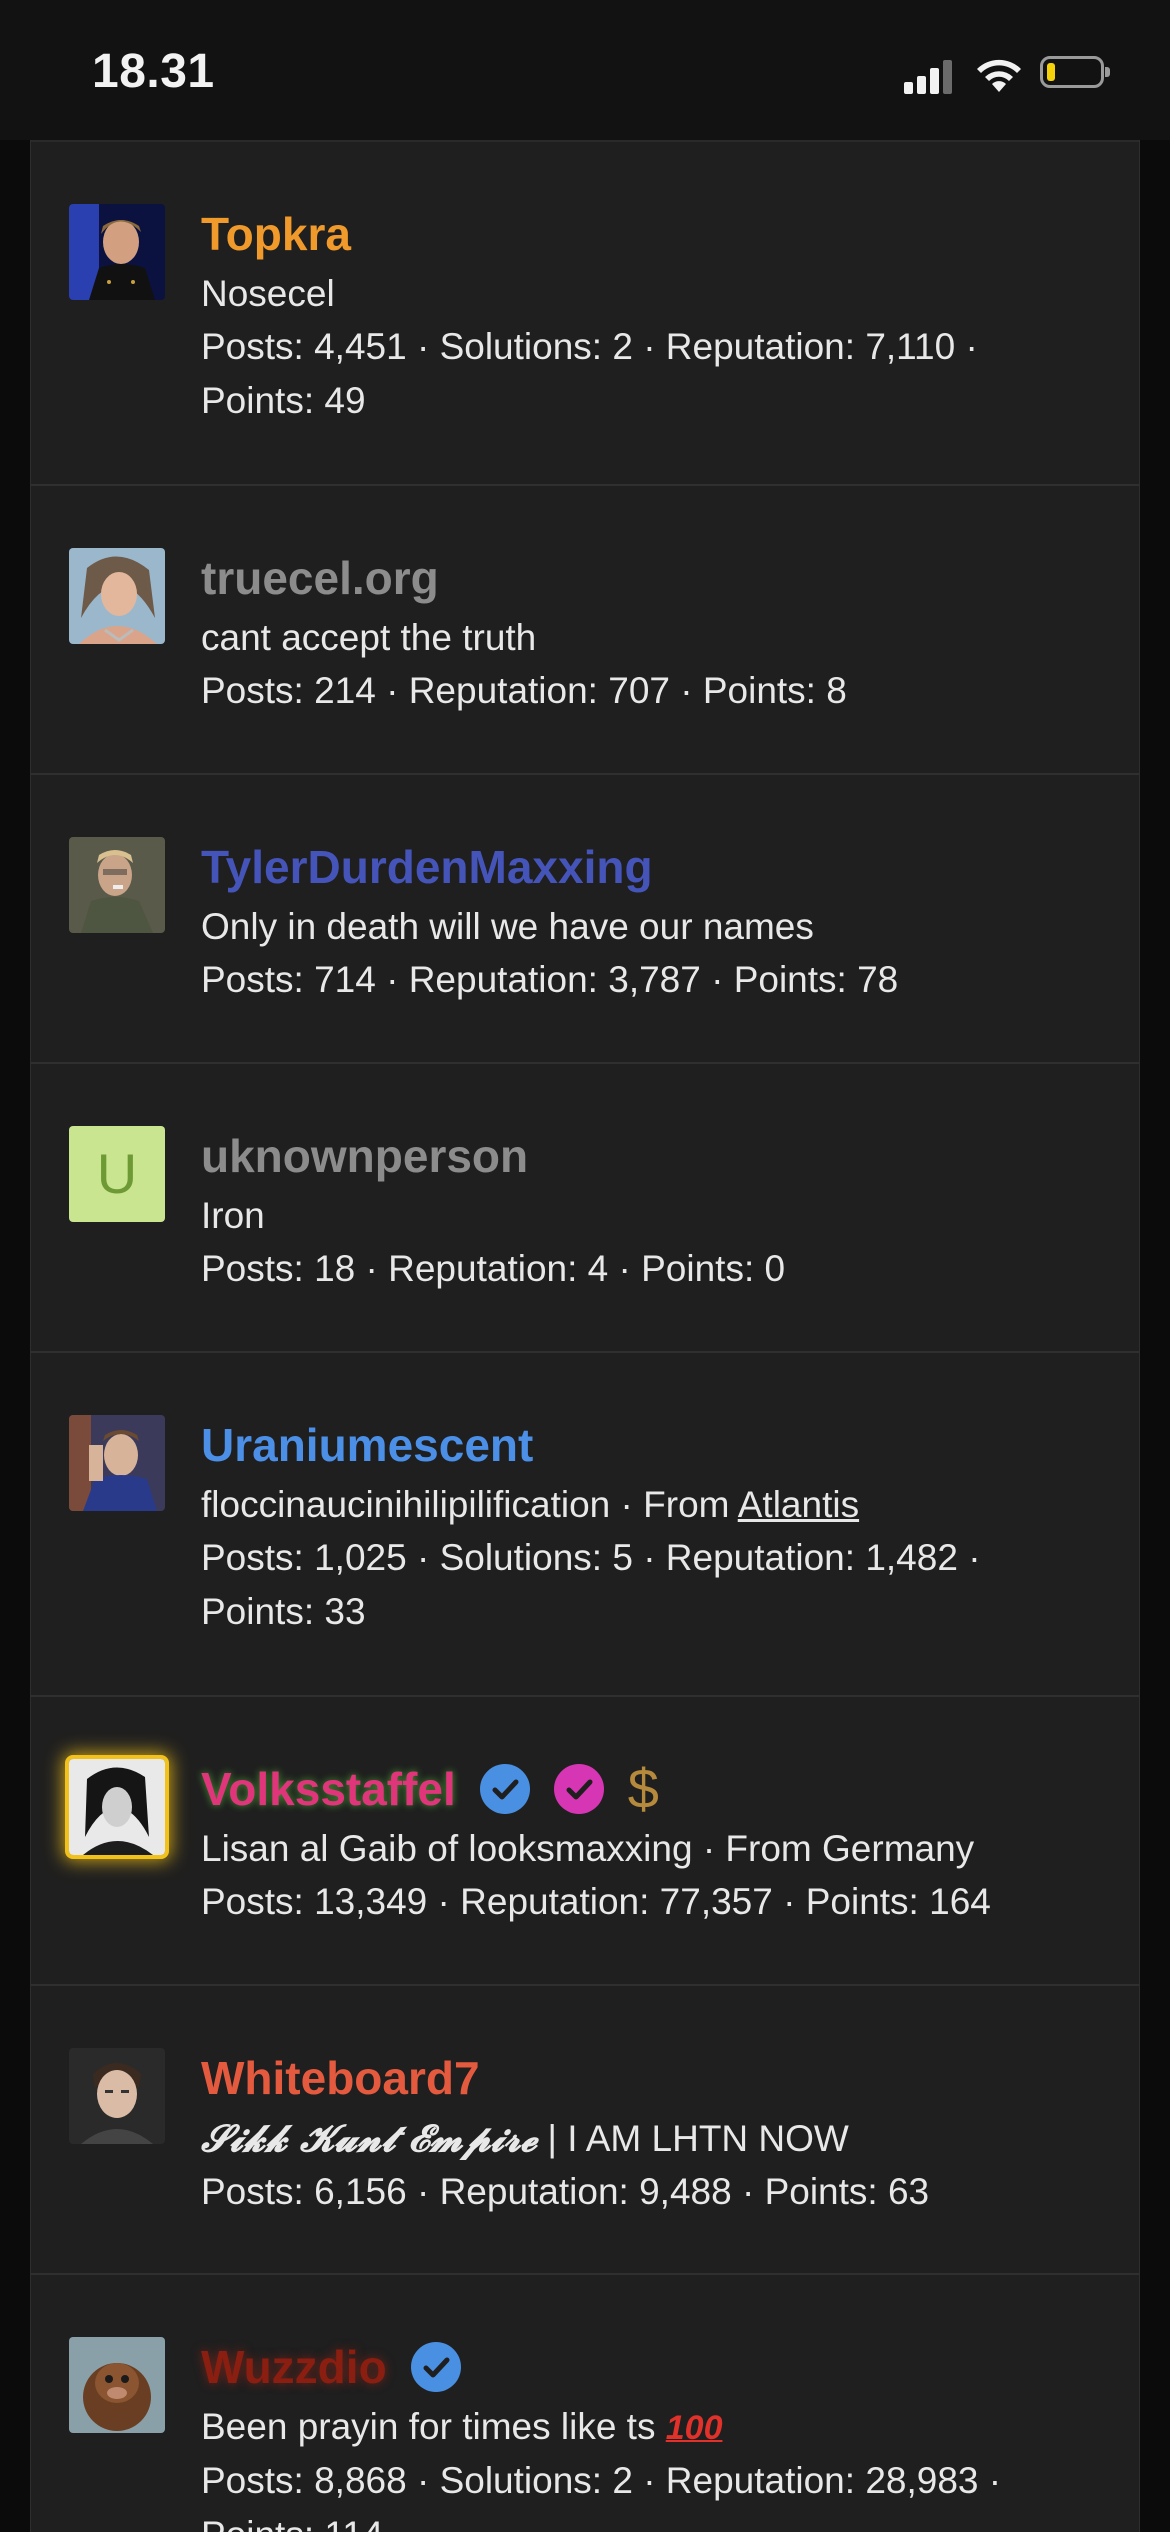 This screenshot has height=2532, width=1170. I want to click on member-title: Nosecel, so click(268, 293).